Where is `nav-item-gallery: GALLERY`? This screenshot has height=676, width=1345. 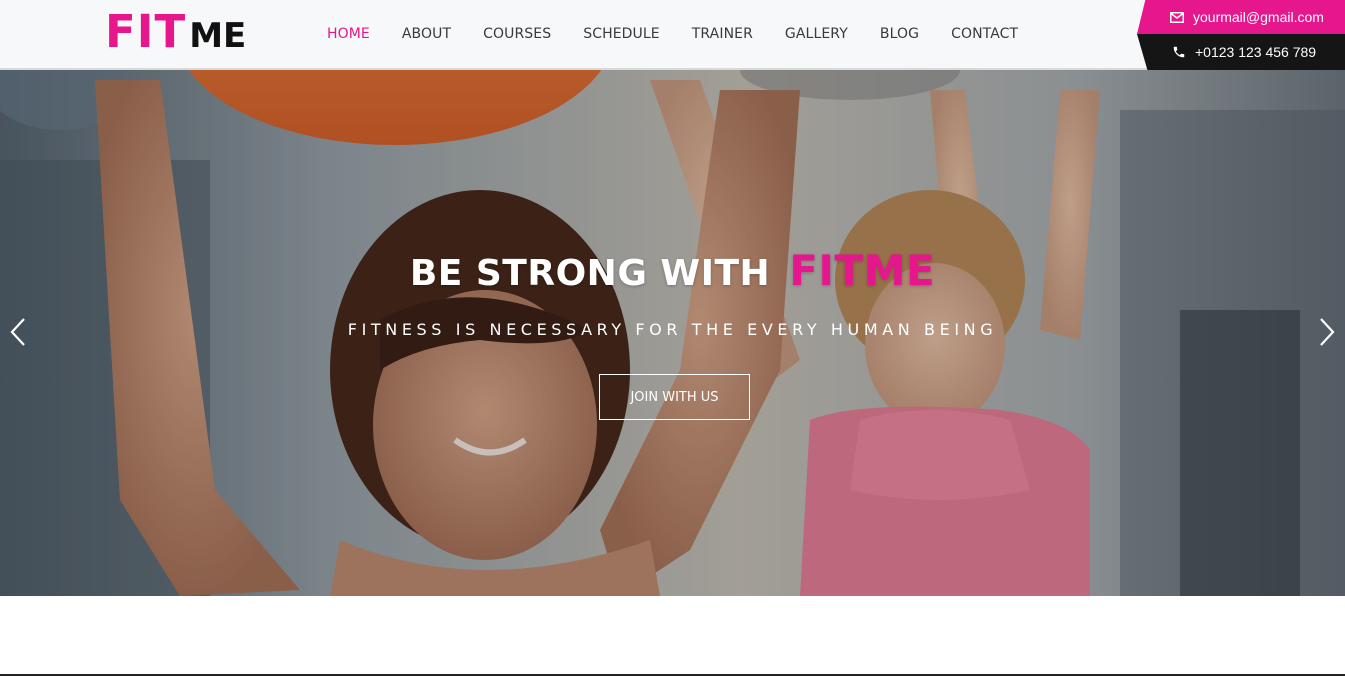 nav-item-gallery: GALLERY is located at coordinates (816, 34).